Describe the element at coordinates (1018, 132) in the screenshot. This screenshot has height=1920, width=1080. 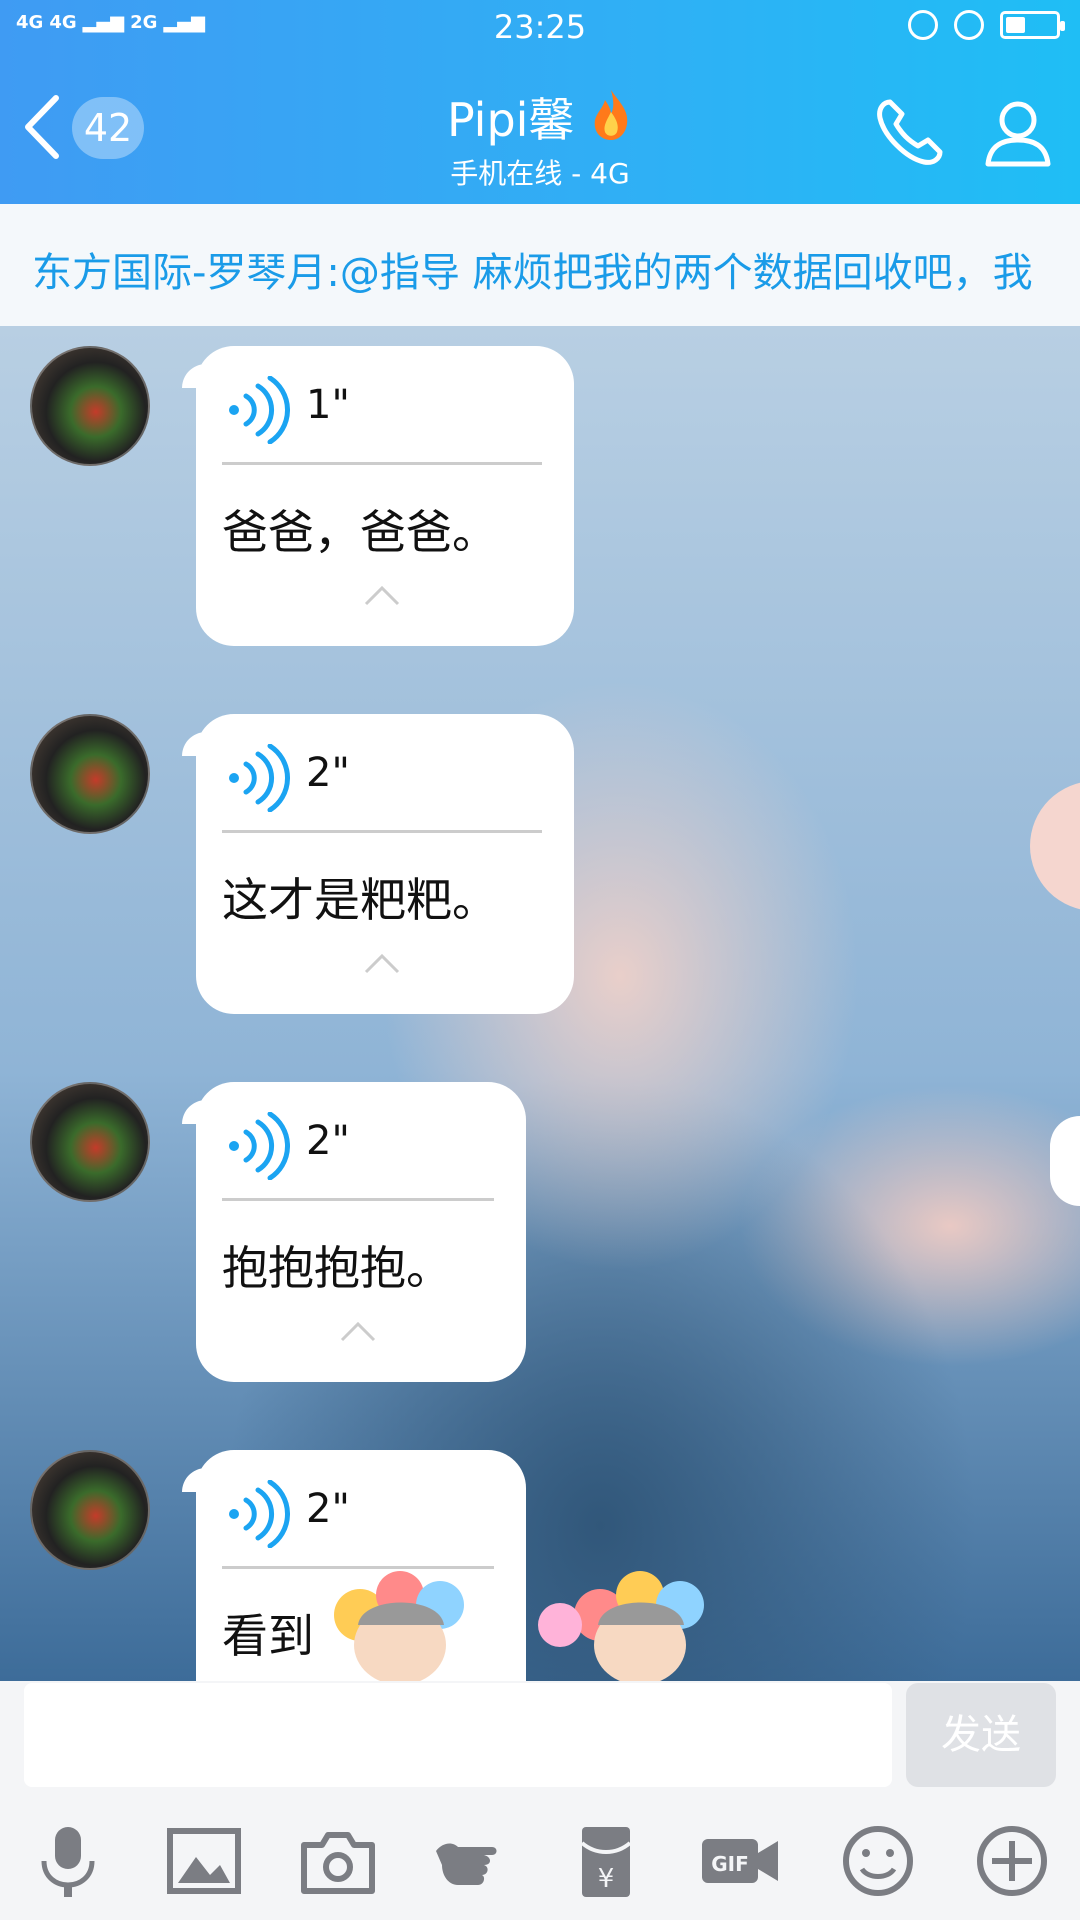
I see `person-icon` at that location.